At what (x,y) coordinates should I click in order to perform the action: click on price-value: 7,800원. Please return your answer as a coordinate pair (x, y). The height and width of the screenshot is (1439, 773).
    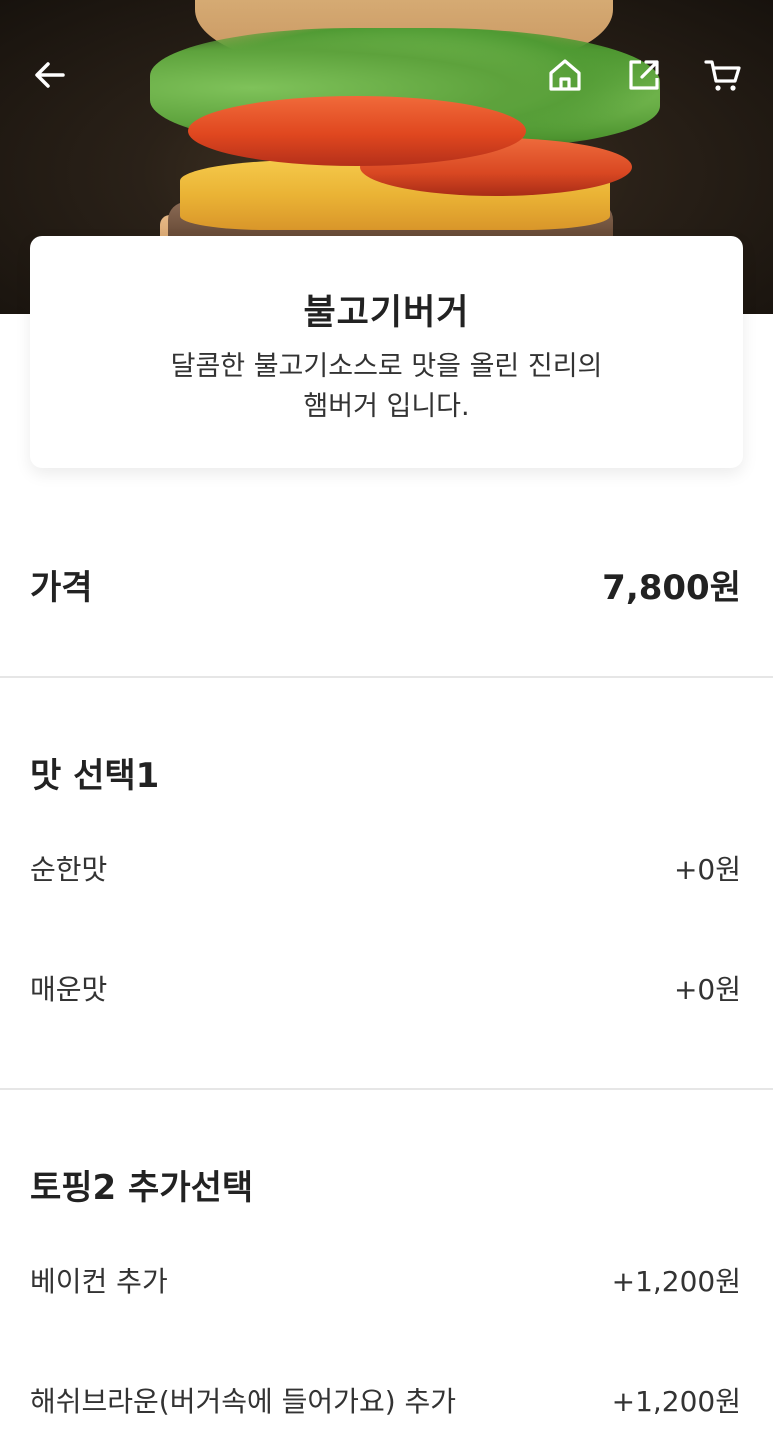
    Looking at the image, I should click on (671, 588).